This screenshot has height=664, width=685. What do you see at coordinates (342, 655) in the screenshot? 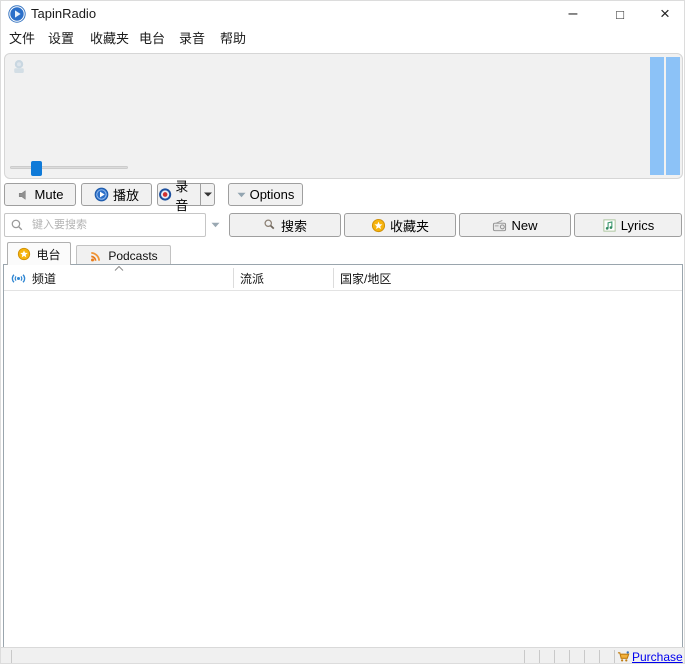
I see `status-bar: Purchase` at bounding box center [342, 655].